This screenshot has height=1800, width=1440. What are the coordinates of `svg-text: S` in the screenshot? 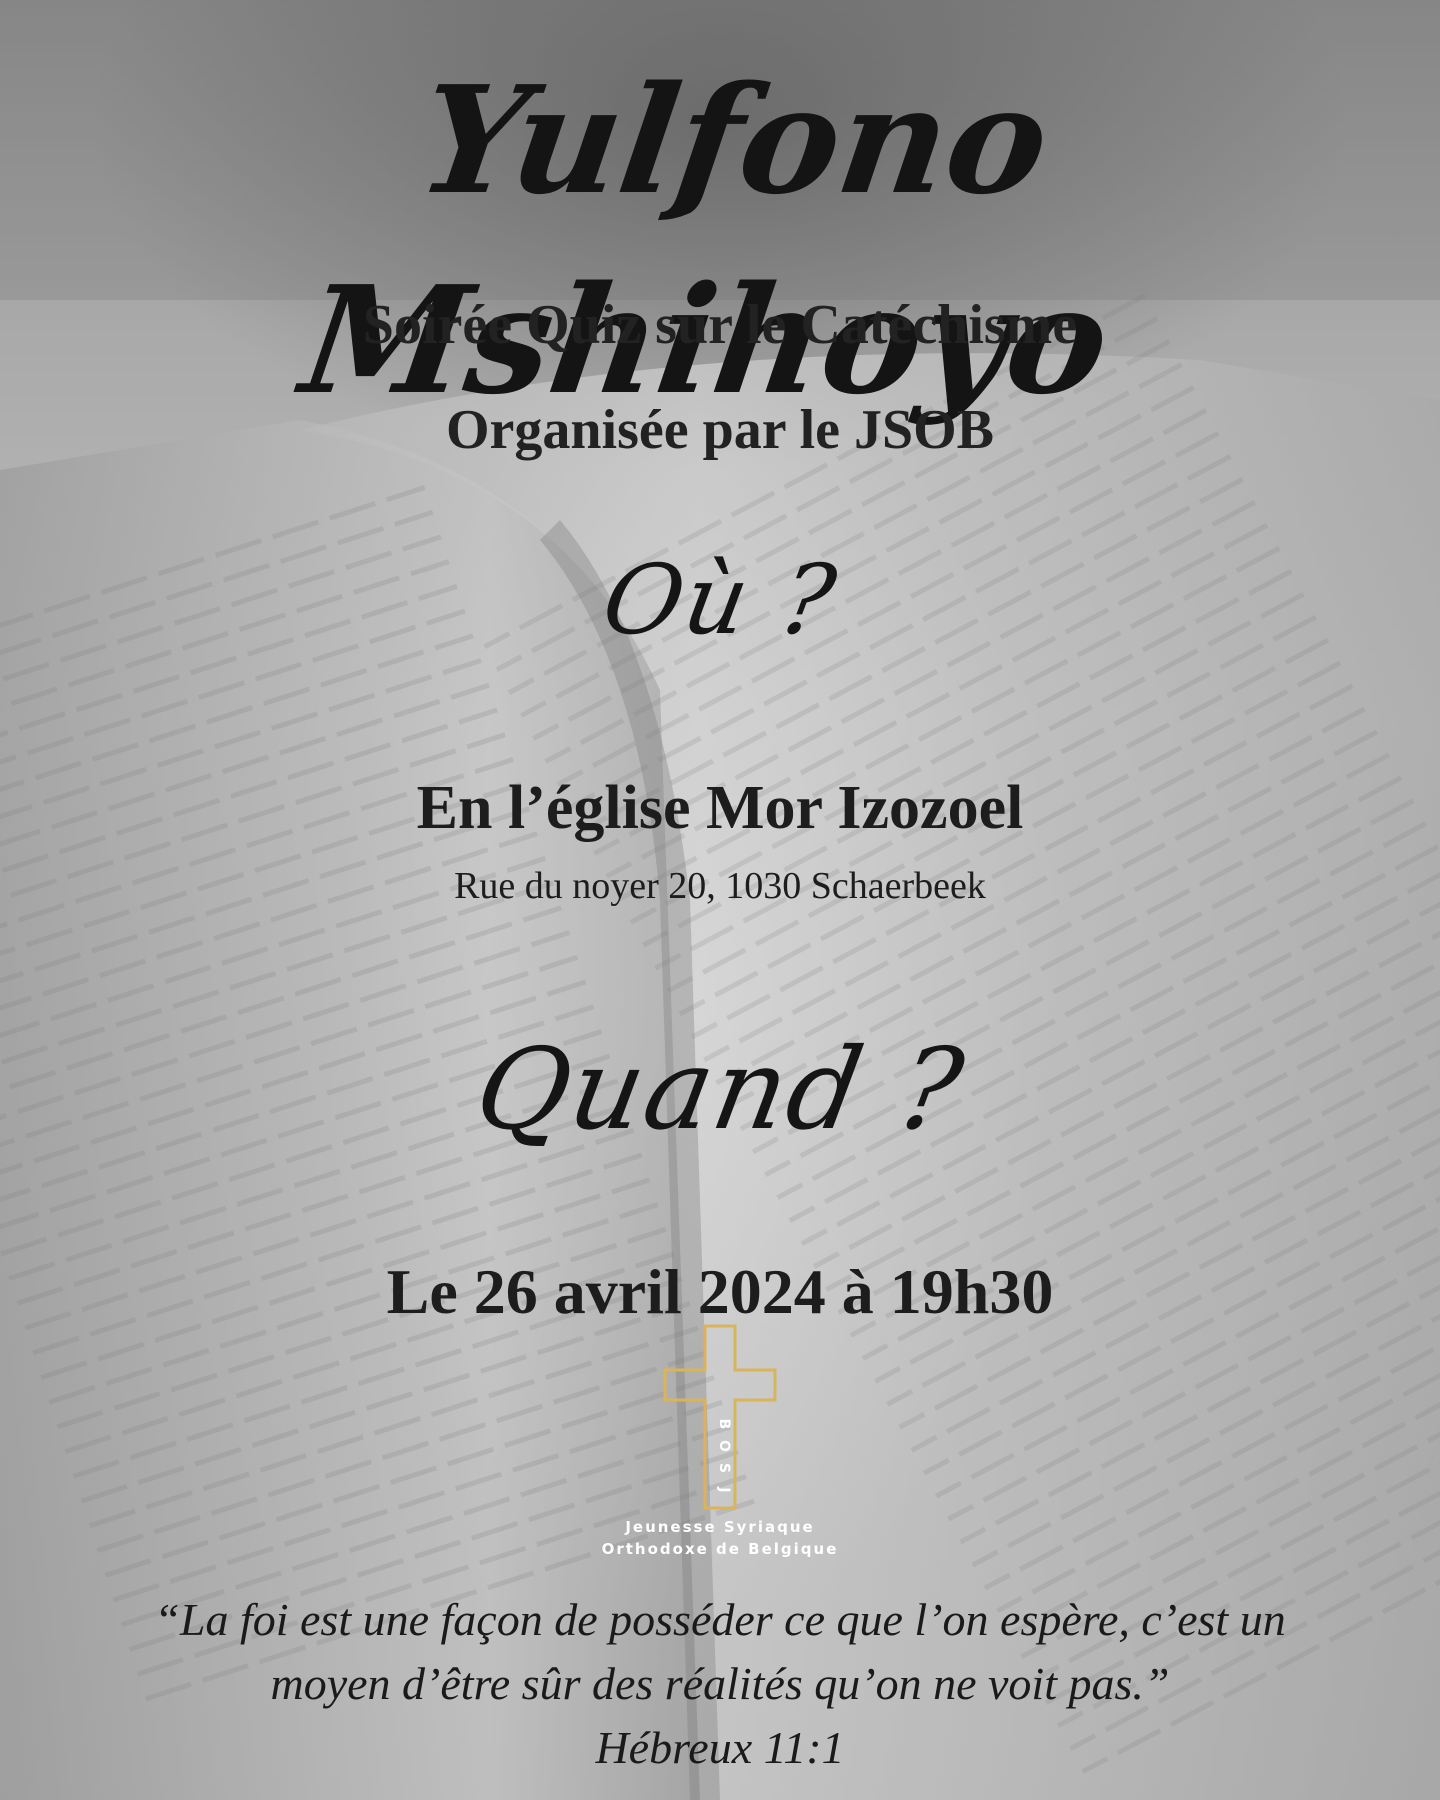 It's located at (724, 1468).